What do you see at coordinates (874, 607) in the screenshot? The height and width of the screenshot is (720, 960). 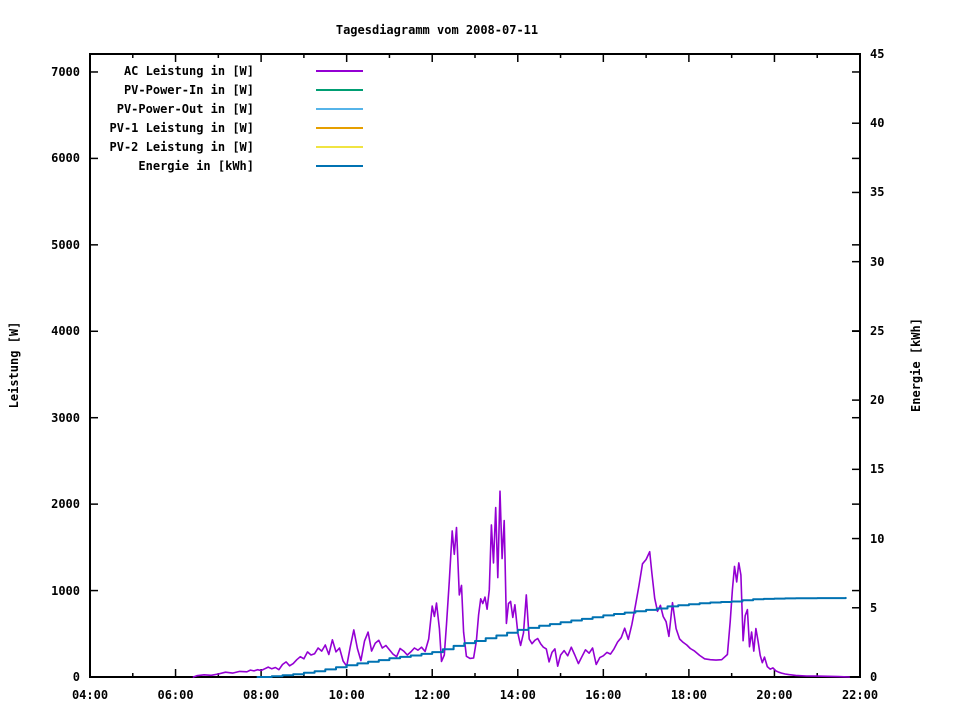 I see `y2-tick-label: 5` at bounding box center [874, 607].